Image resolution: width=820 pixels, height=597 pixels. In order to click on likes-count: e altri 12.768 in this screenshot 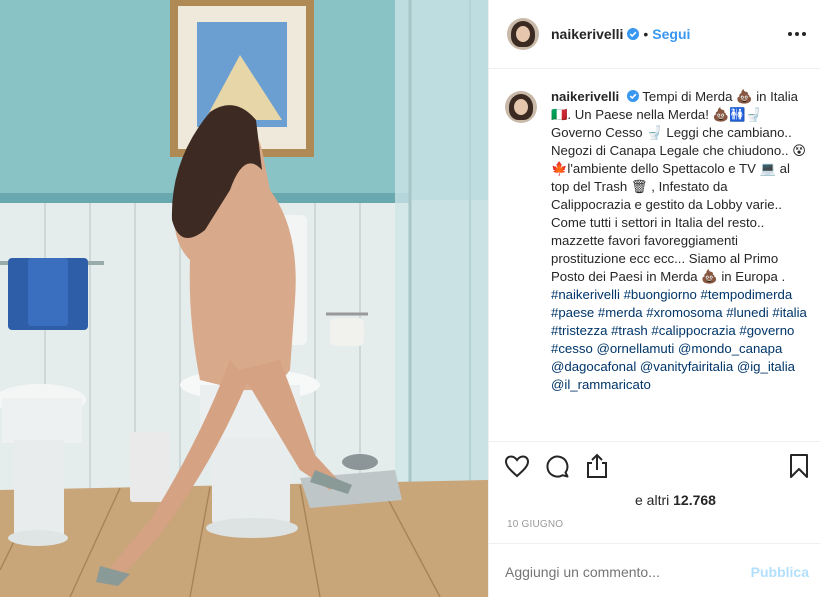, I will do `click(675, 500)`.